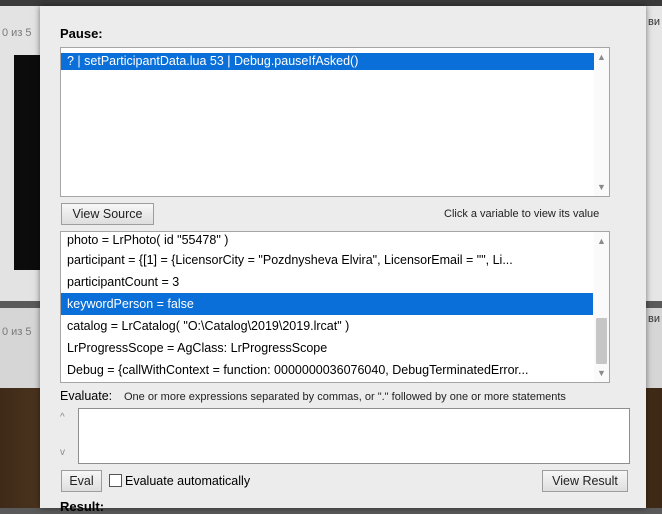 The image size is (662, 514). What do you see at coordinates (327, 348) in the screenshot?
I see `variable-item: LrProgressScope = AgClass` at bounding box center [327, 348].